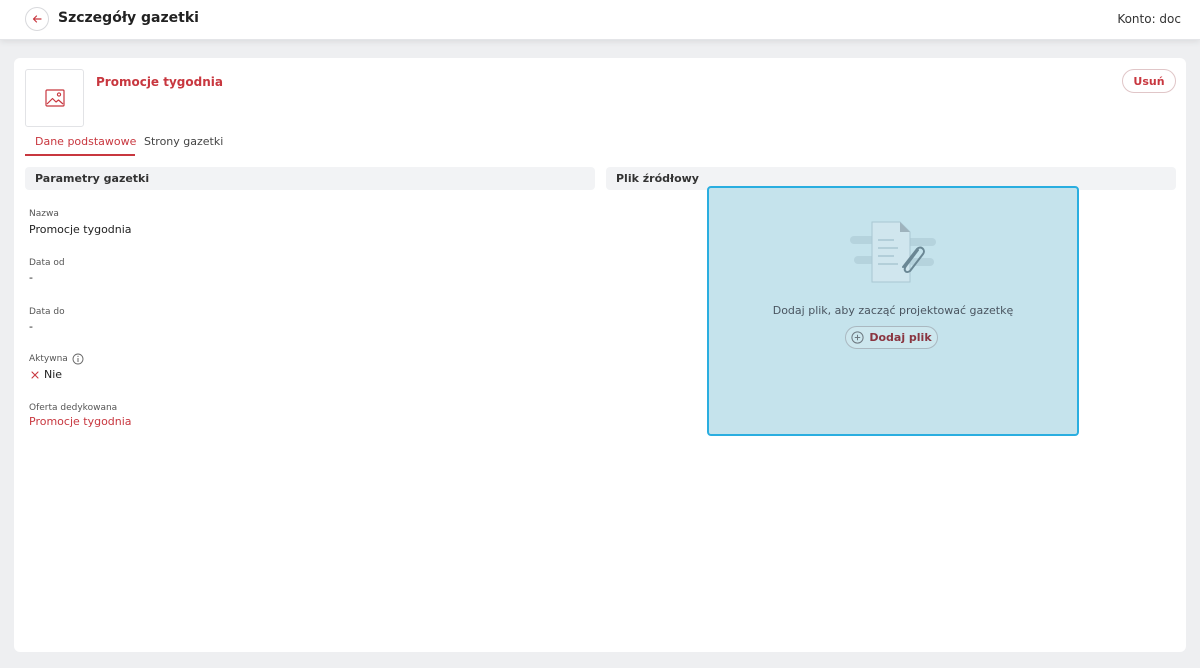  I want to click on image-icon, so click(54, 98).